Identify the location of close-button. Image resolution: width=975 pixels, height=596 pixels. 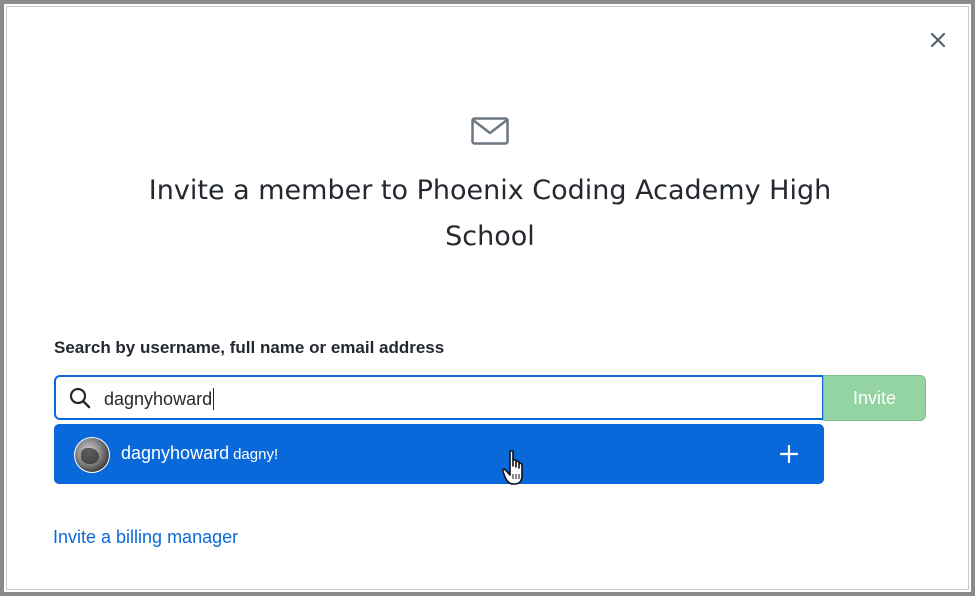
(938, 40).